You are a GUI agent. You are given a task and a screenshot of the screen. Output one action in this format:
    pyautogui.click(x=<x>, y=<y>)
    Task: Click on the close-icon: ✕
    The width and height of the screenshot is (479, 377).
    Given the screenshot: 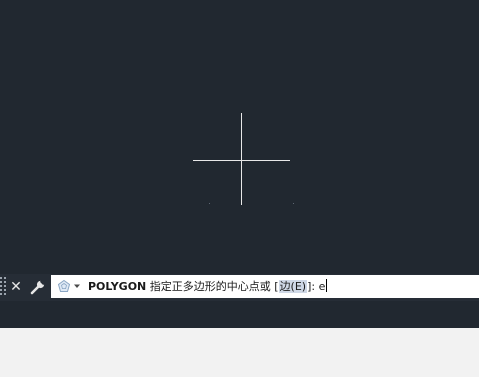 What is the action you would take?
    pyautogui.click(x=16, y=287)
    